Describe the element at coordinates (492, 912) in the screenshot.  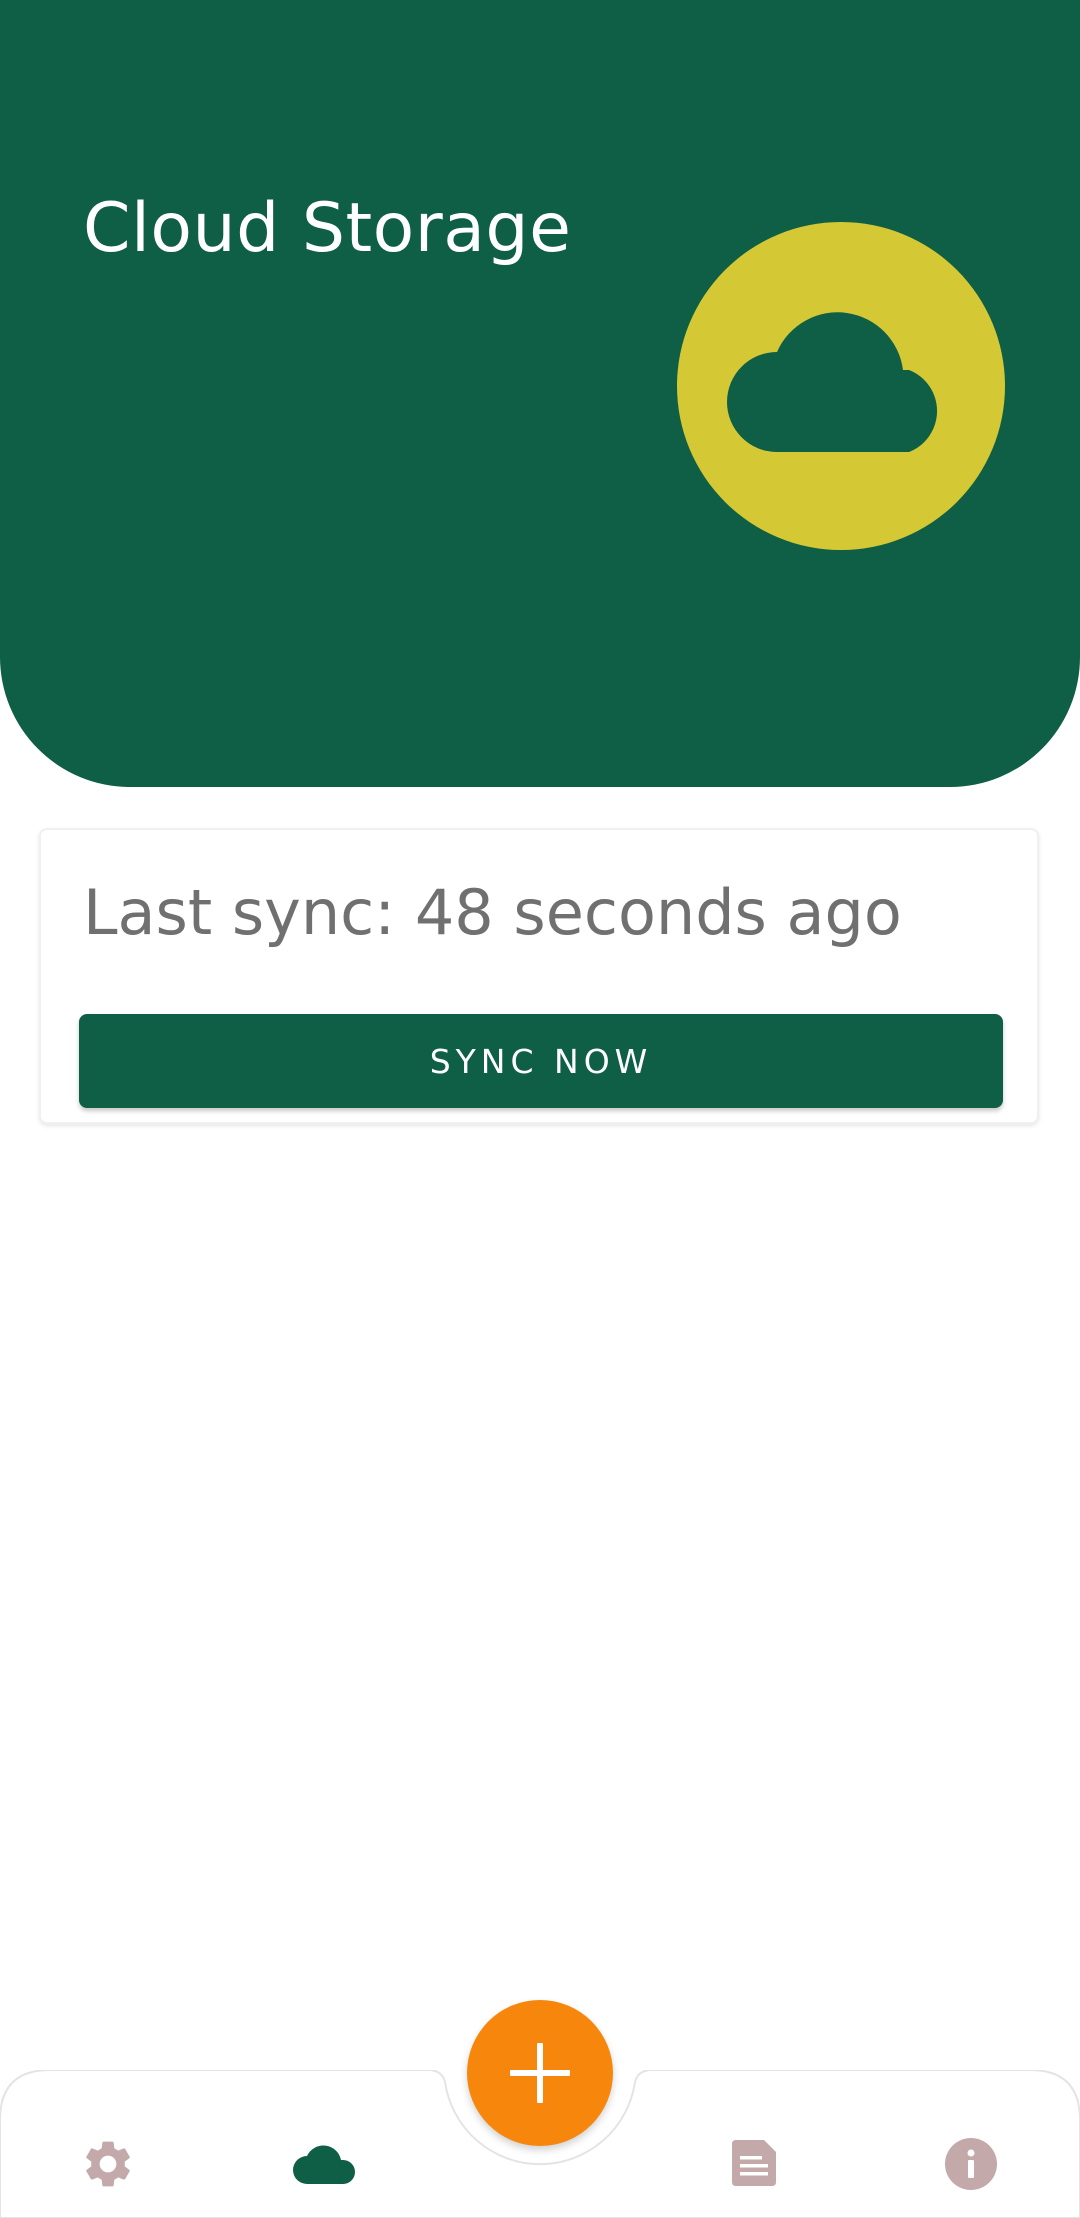
I see `last-sync-text: Last sync: 48 seconds ago` at that location.